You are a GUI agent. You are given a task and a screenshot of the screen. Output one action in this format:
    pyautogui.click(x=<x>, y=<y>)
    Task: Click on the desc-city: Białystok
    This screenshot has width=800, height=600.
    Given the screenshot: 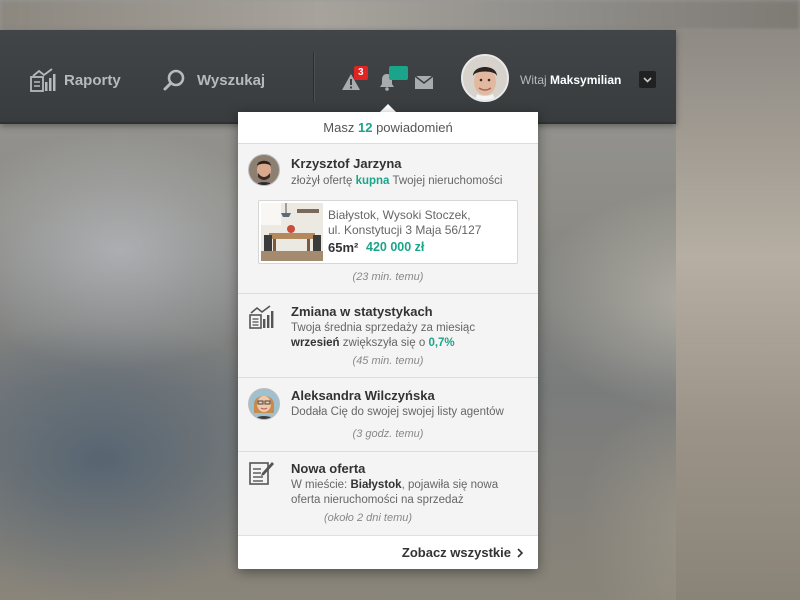 What is the action you would take?
    pyautogui.click(x=376, y=485)
    